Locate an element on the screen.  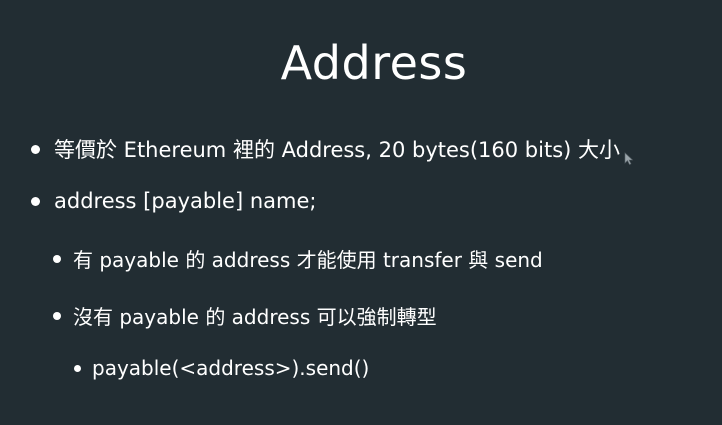
bullet-item-level2: 沒有 payable 的 address 可以強制轉型 is located at coordinates (245, 315).